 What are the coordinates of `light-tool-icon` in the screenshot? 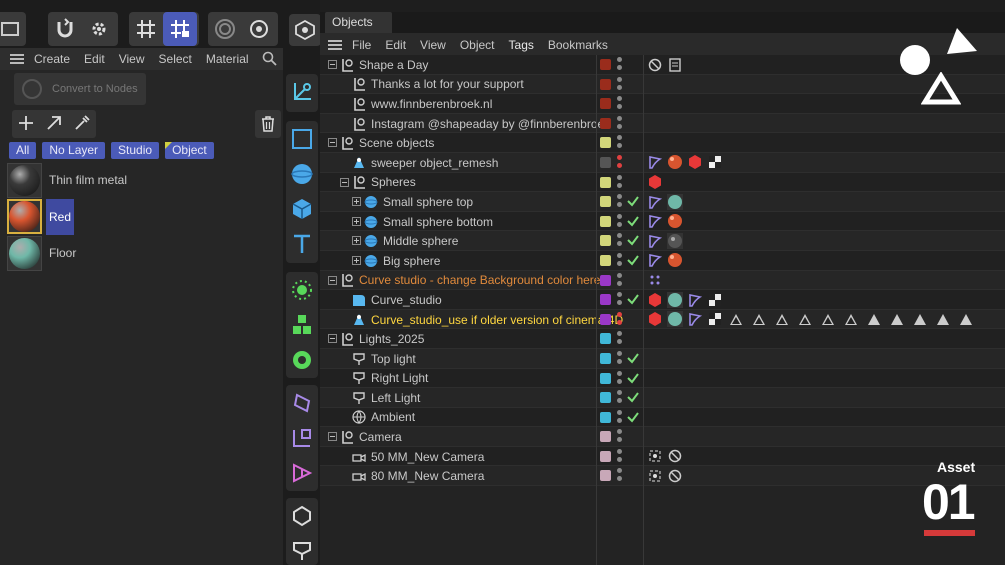 It's located at (302, 549).